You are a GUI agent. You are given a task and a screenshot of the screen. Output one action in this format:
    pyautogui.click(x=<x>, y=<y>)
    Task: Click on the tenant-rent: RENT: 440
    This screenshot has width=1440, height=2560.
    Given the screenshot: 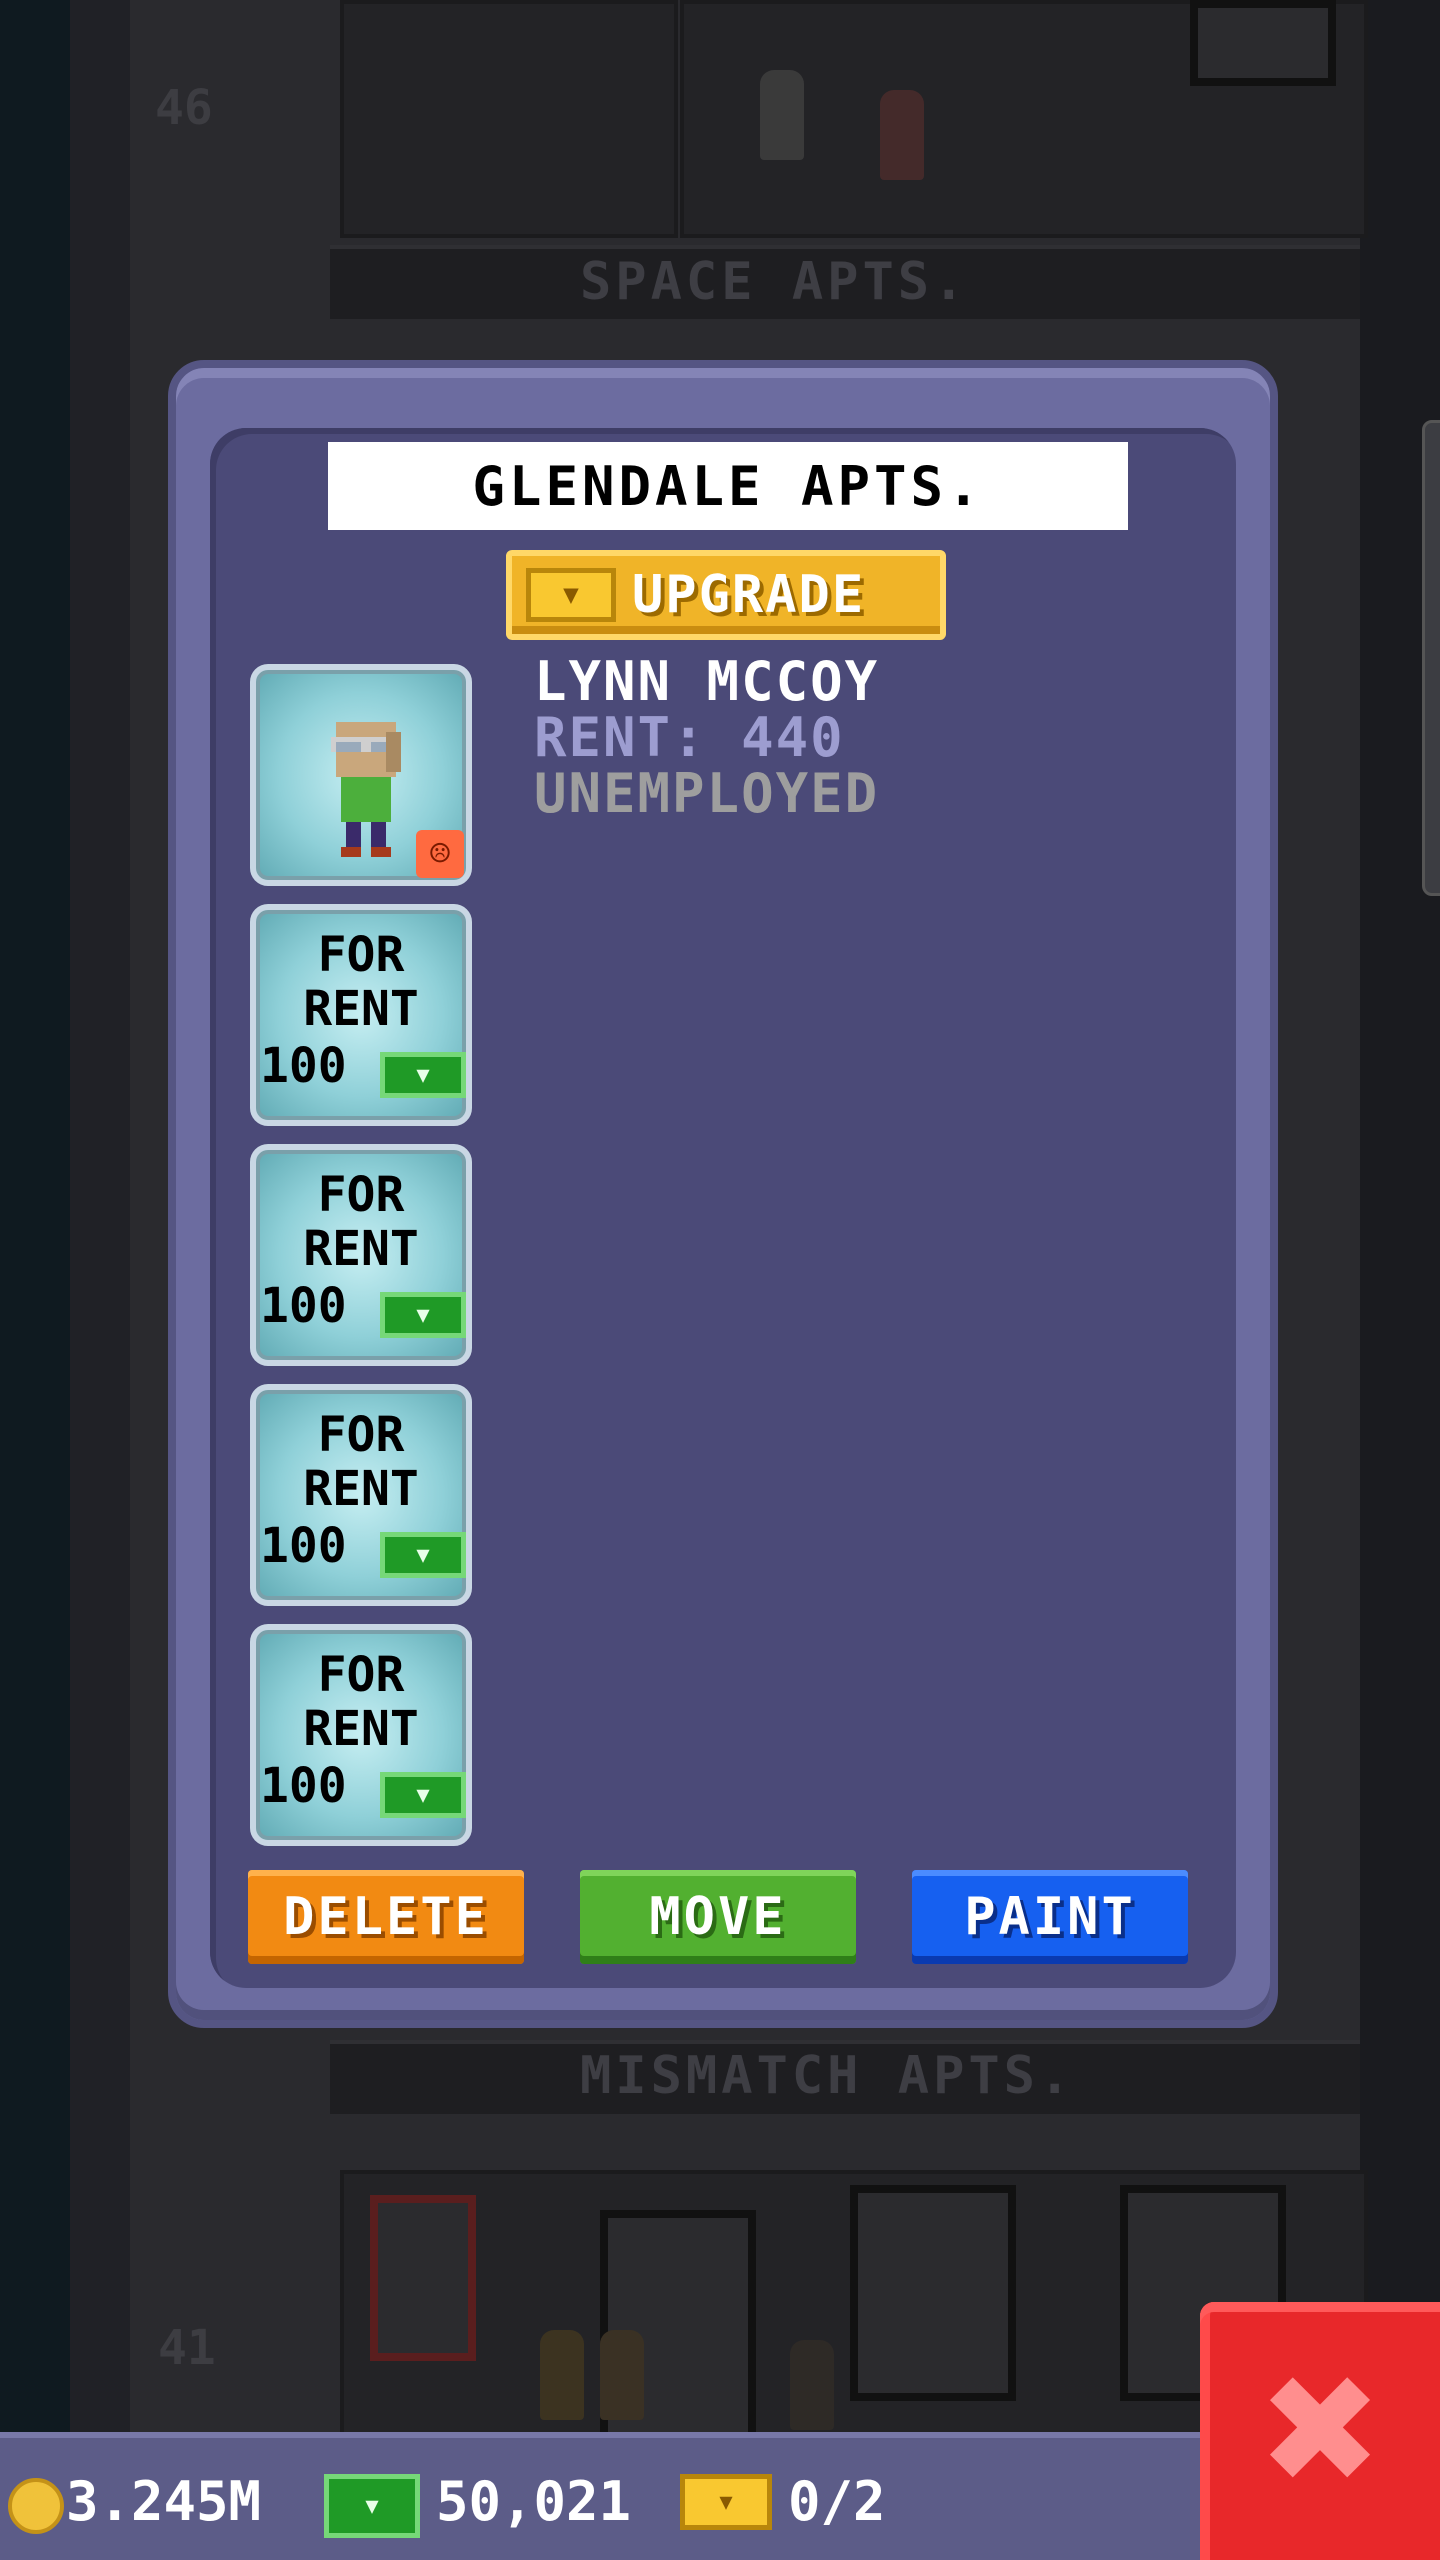 What is the action you would take?
    pyautogui.click(x=689, y=737)
    